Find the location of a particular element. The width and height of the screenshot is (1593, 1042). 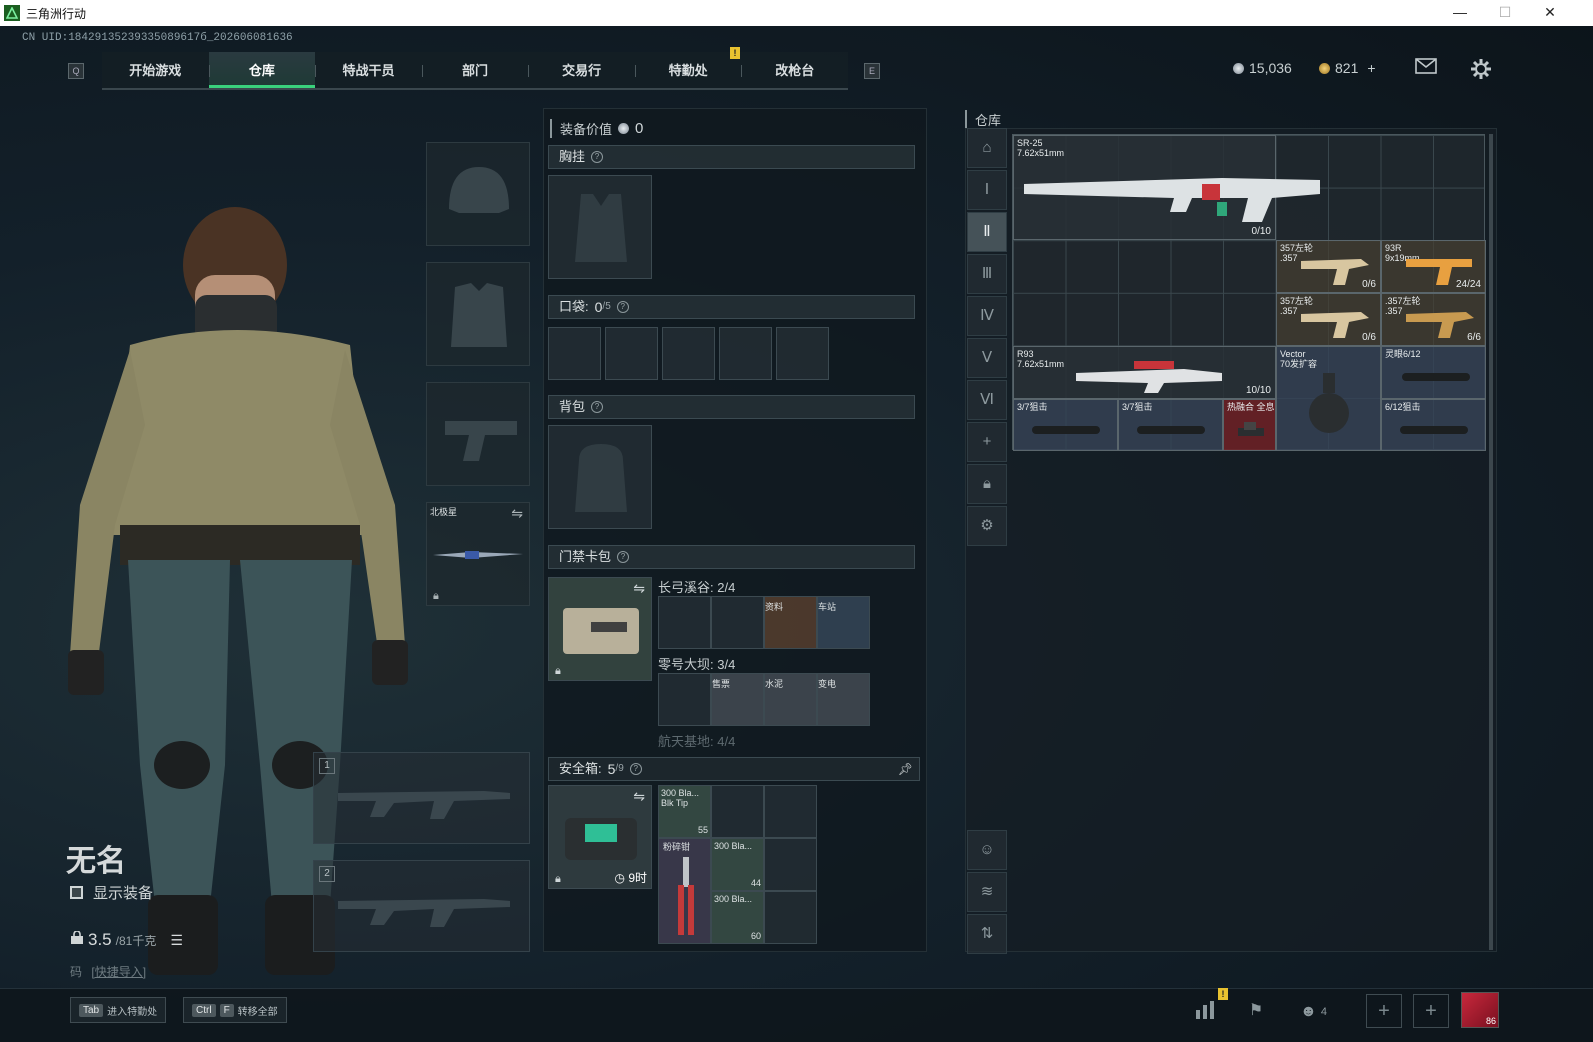

sort-icon: ⇅ is located at coordinates (987, 934).